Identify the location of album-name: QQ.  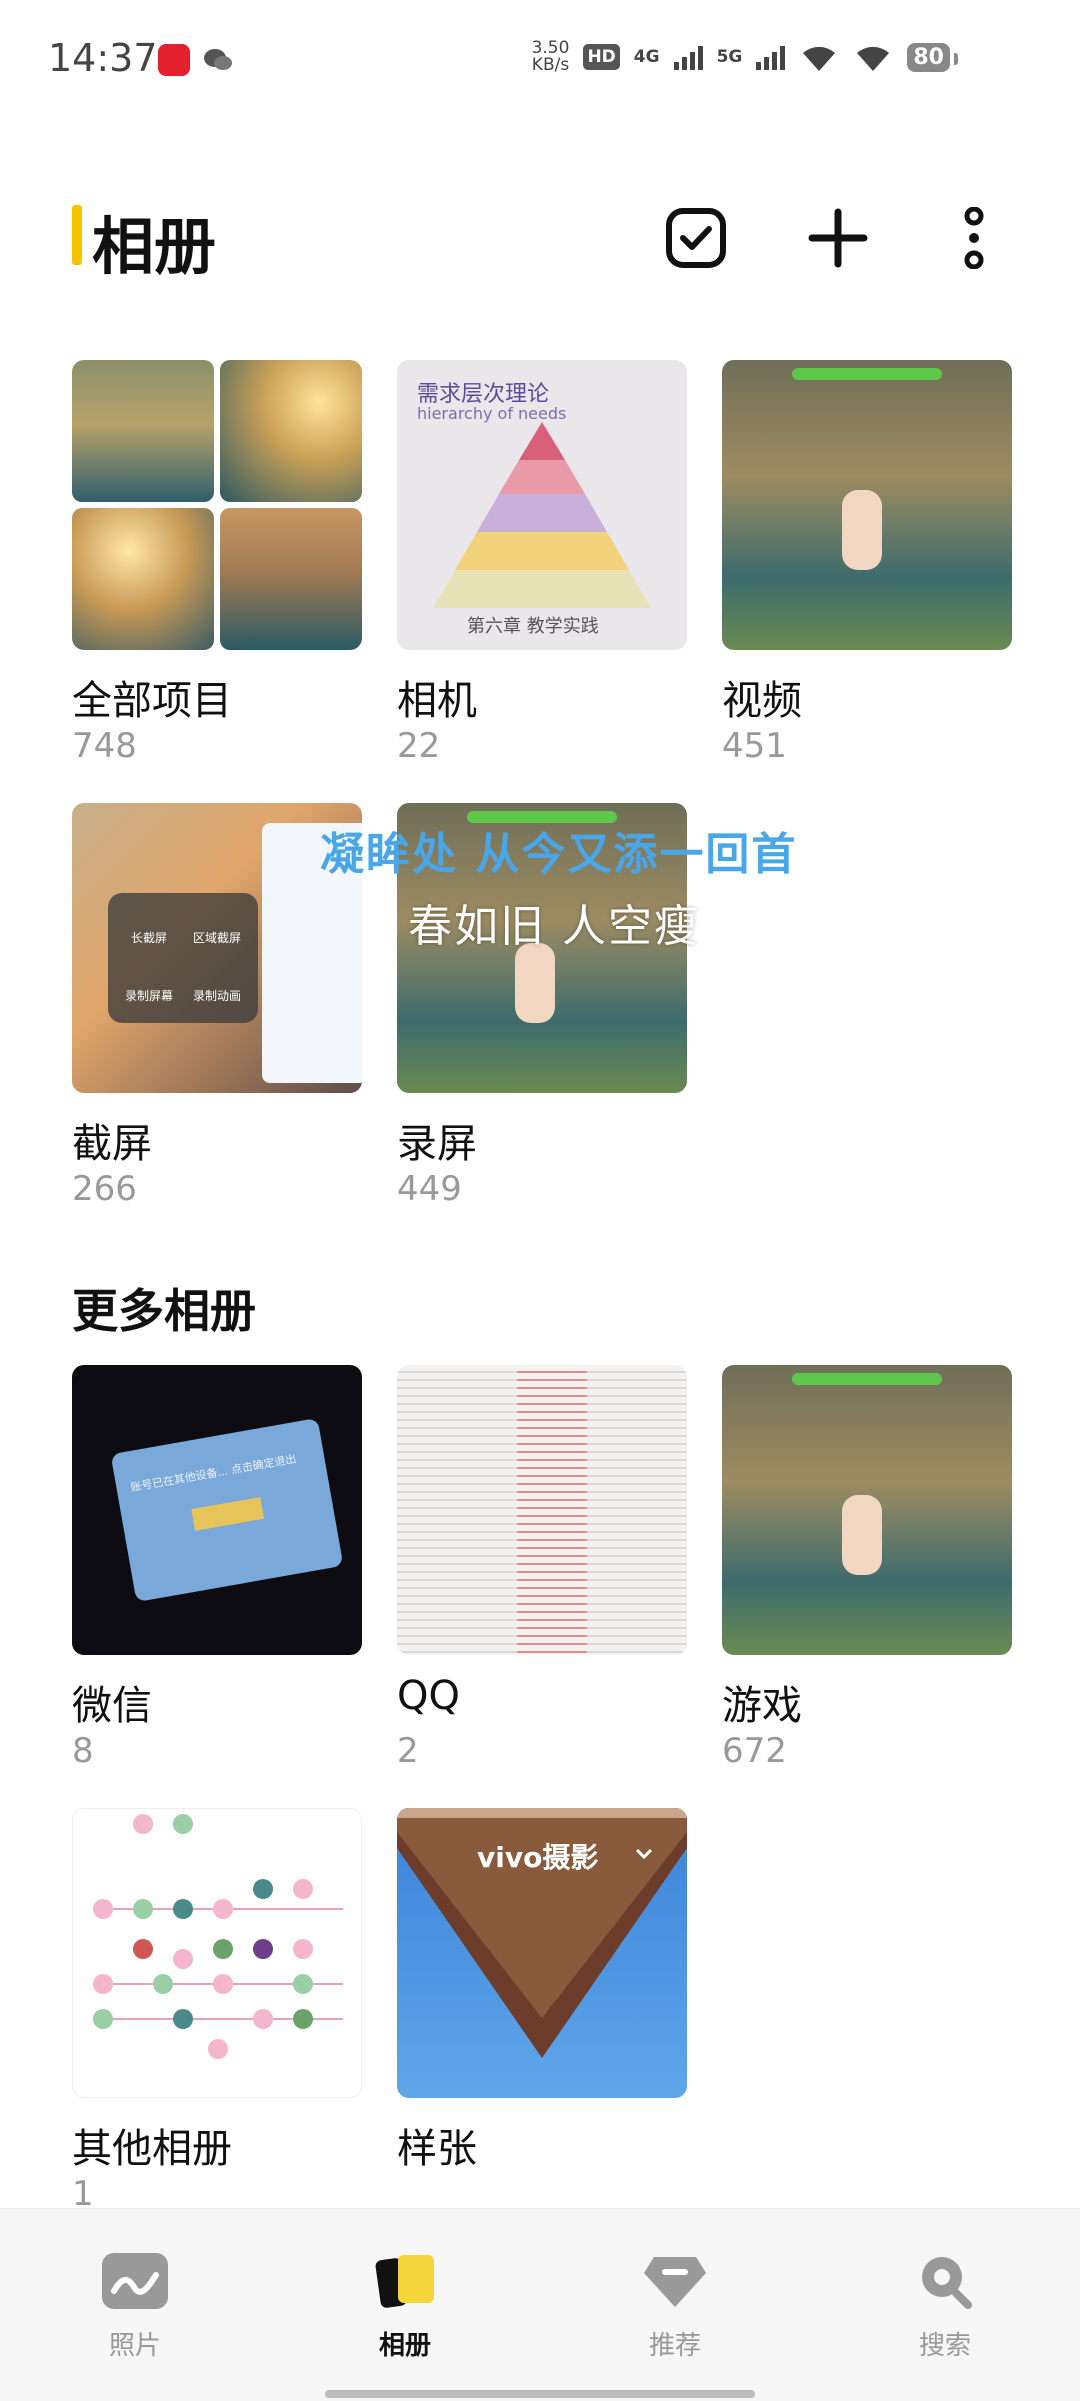
(428, 1696).